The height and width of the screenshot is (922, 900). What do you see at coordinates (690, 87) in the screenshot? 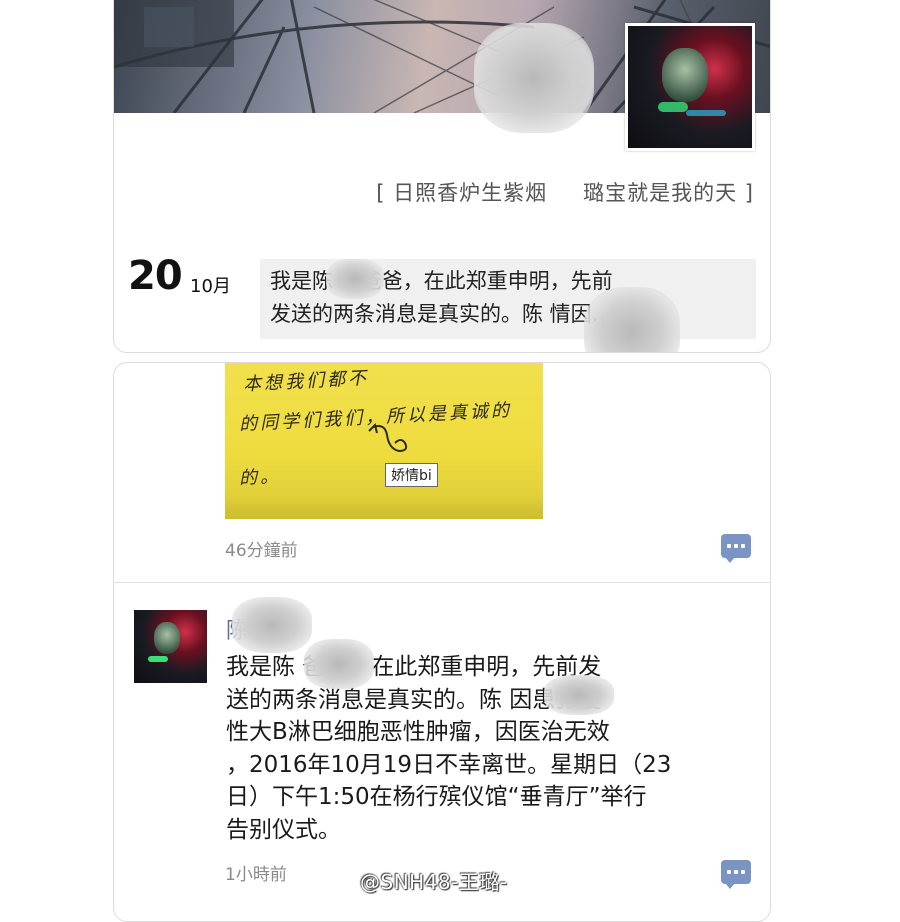
I see `profile-avatar` at bounding box center [690, 87].